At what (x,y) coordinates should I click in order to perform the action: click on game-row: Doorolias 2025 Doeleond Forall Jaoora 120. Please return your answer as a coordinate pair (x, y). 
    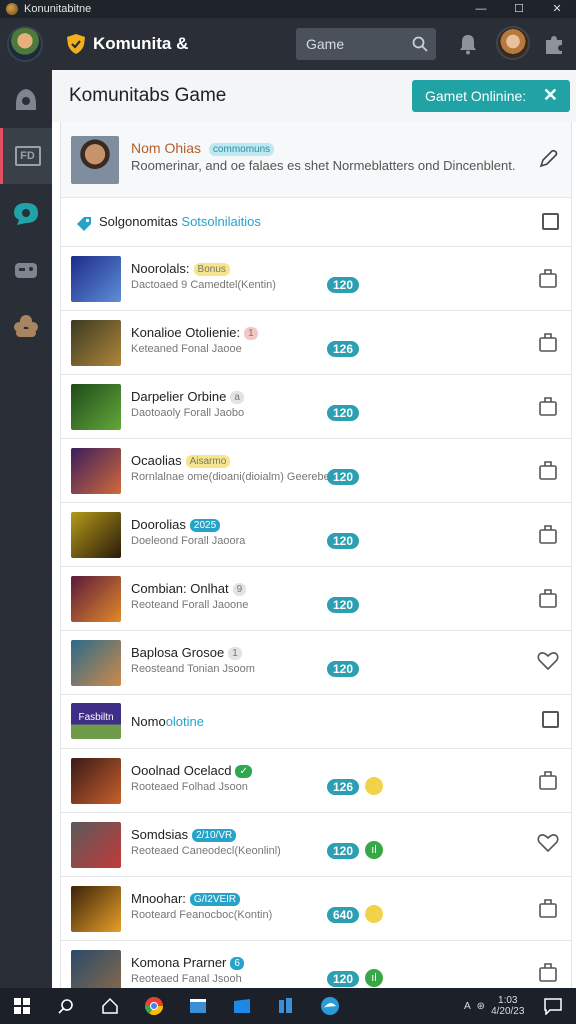
    Looking at the image, I should click on (316, 535).